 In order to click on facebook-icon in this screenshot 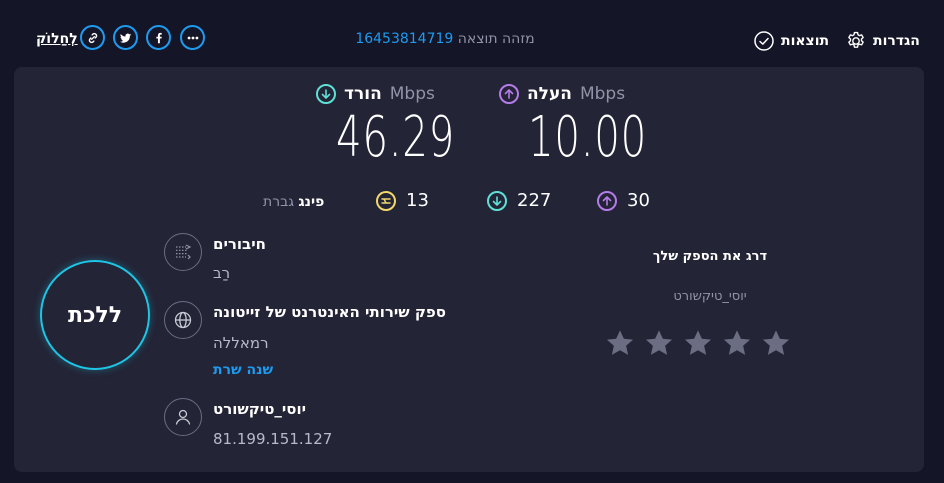, I will do `click(158, 37)`.